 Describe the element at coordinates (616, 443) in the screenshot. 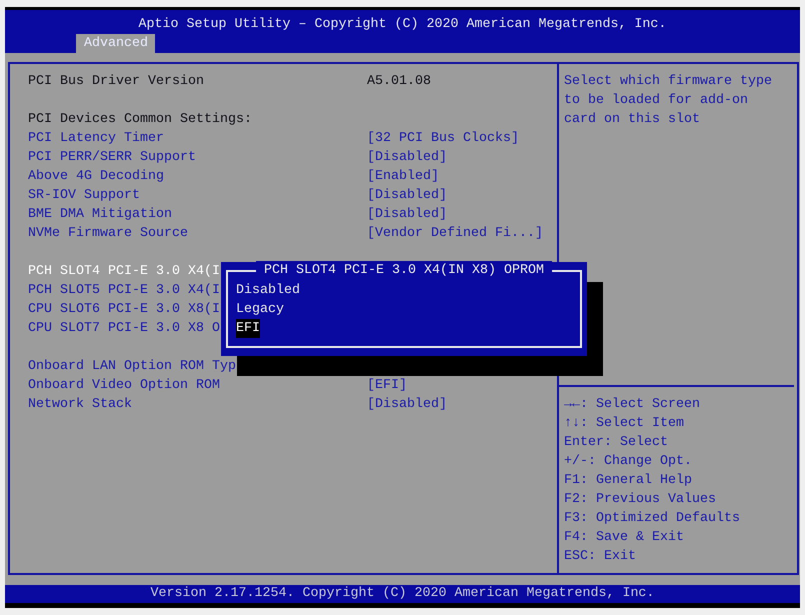

I see `key-hint: Enter: Select` at that location.